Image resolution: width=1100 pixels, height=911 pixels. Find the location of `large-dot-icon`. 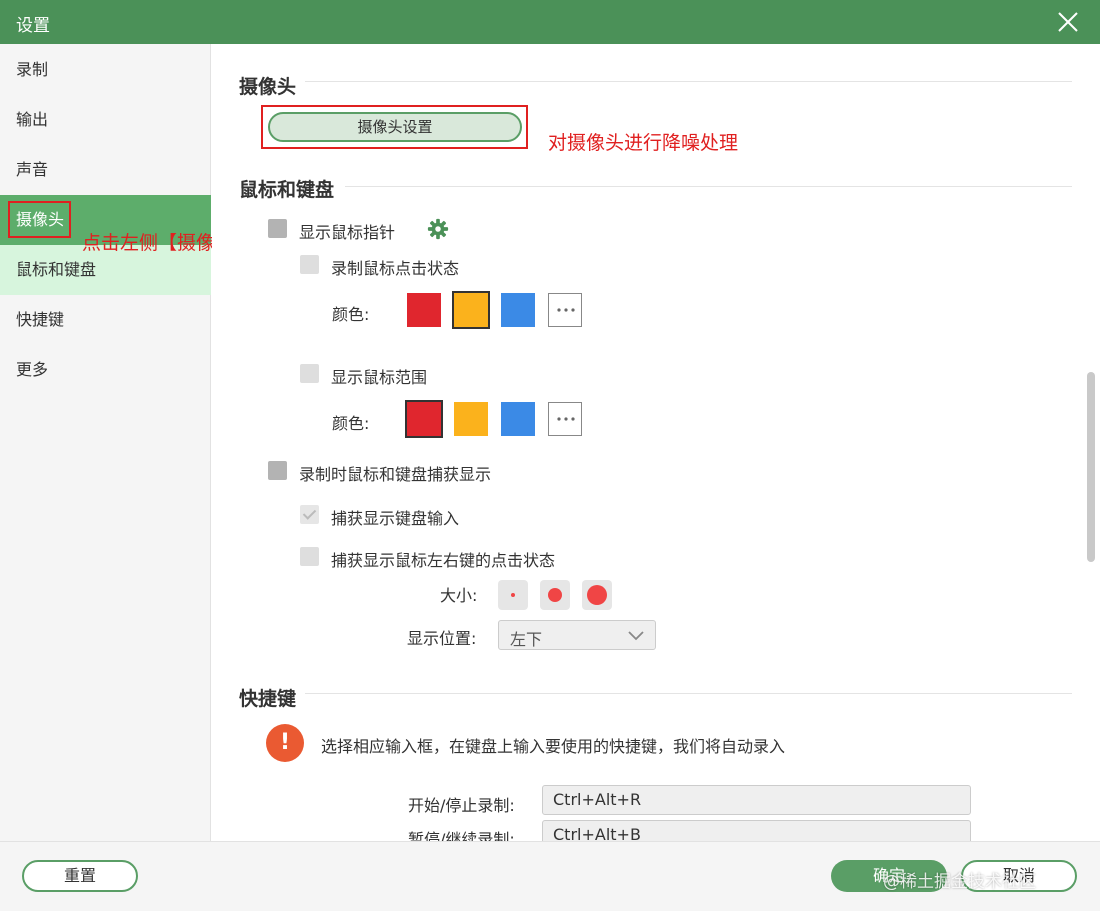

large-dot-icon is located at coordinates (597, 595).